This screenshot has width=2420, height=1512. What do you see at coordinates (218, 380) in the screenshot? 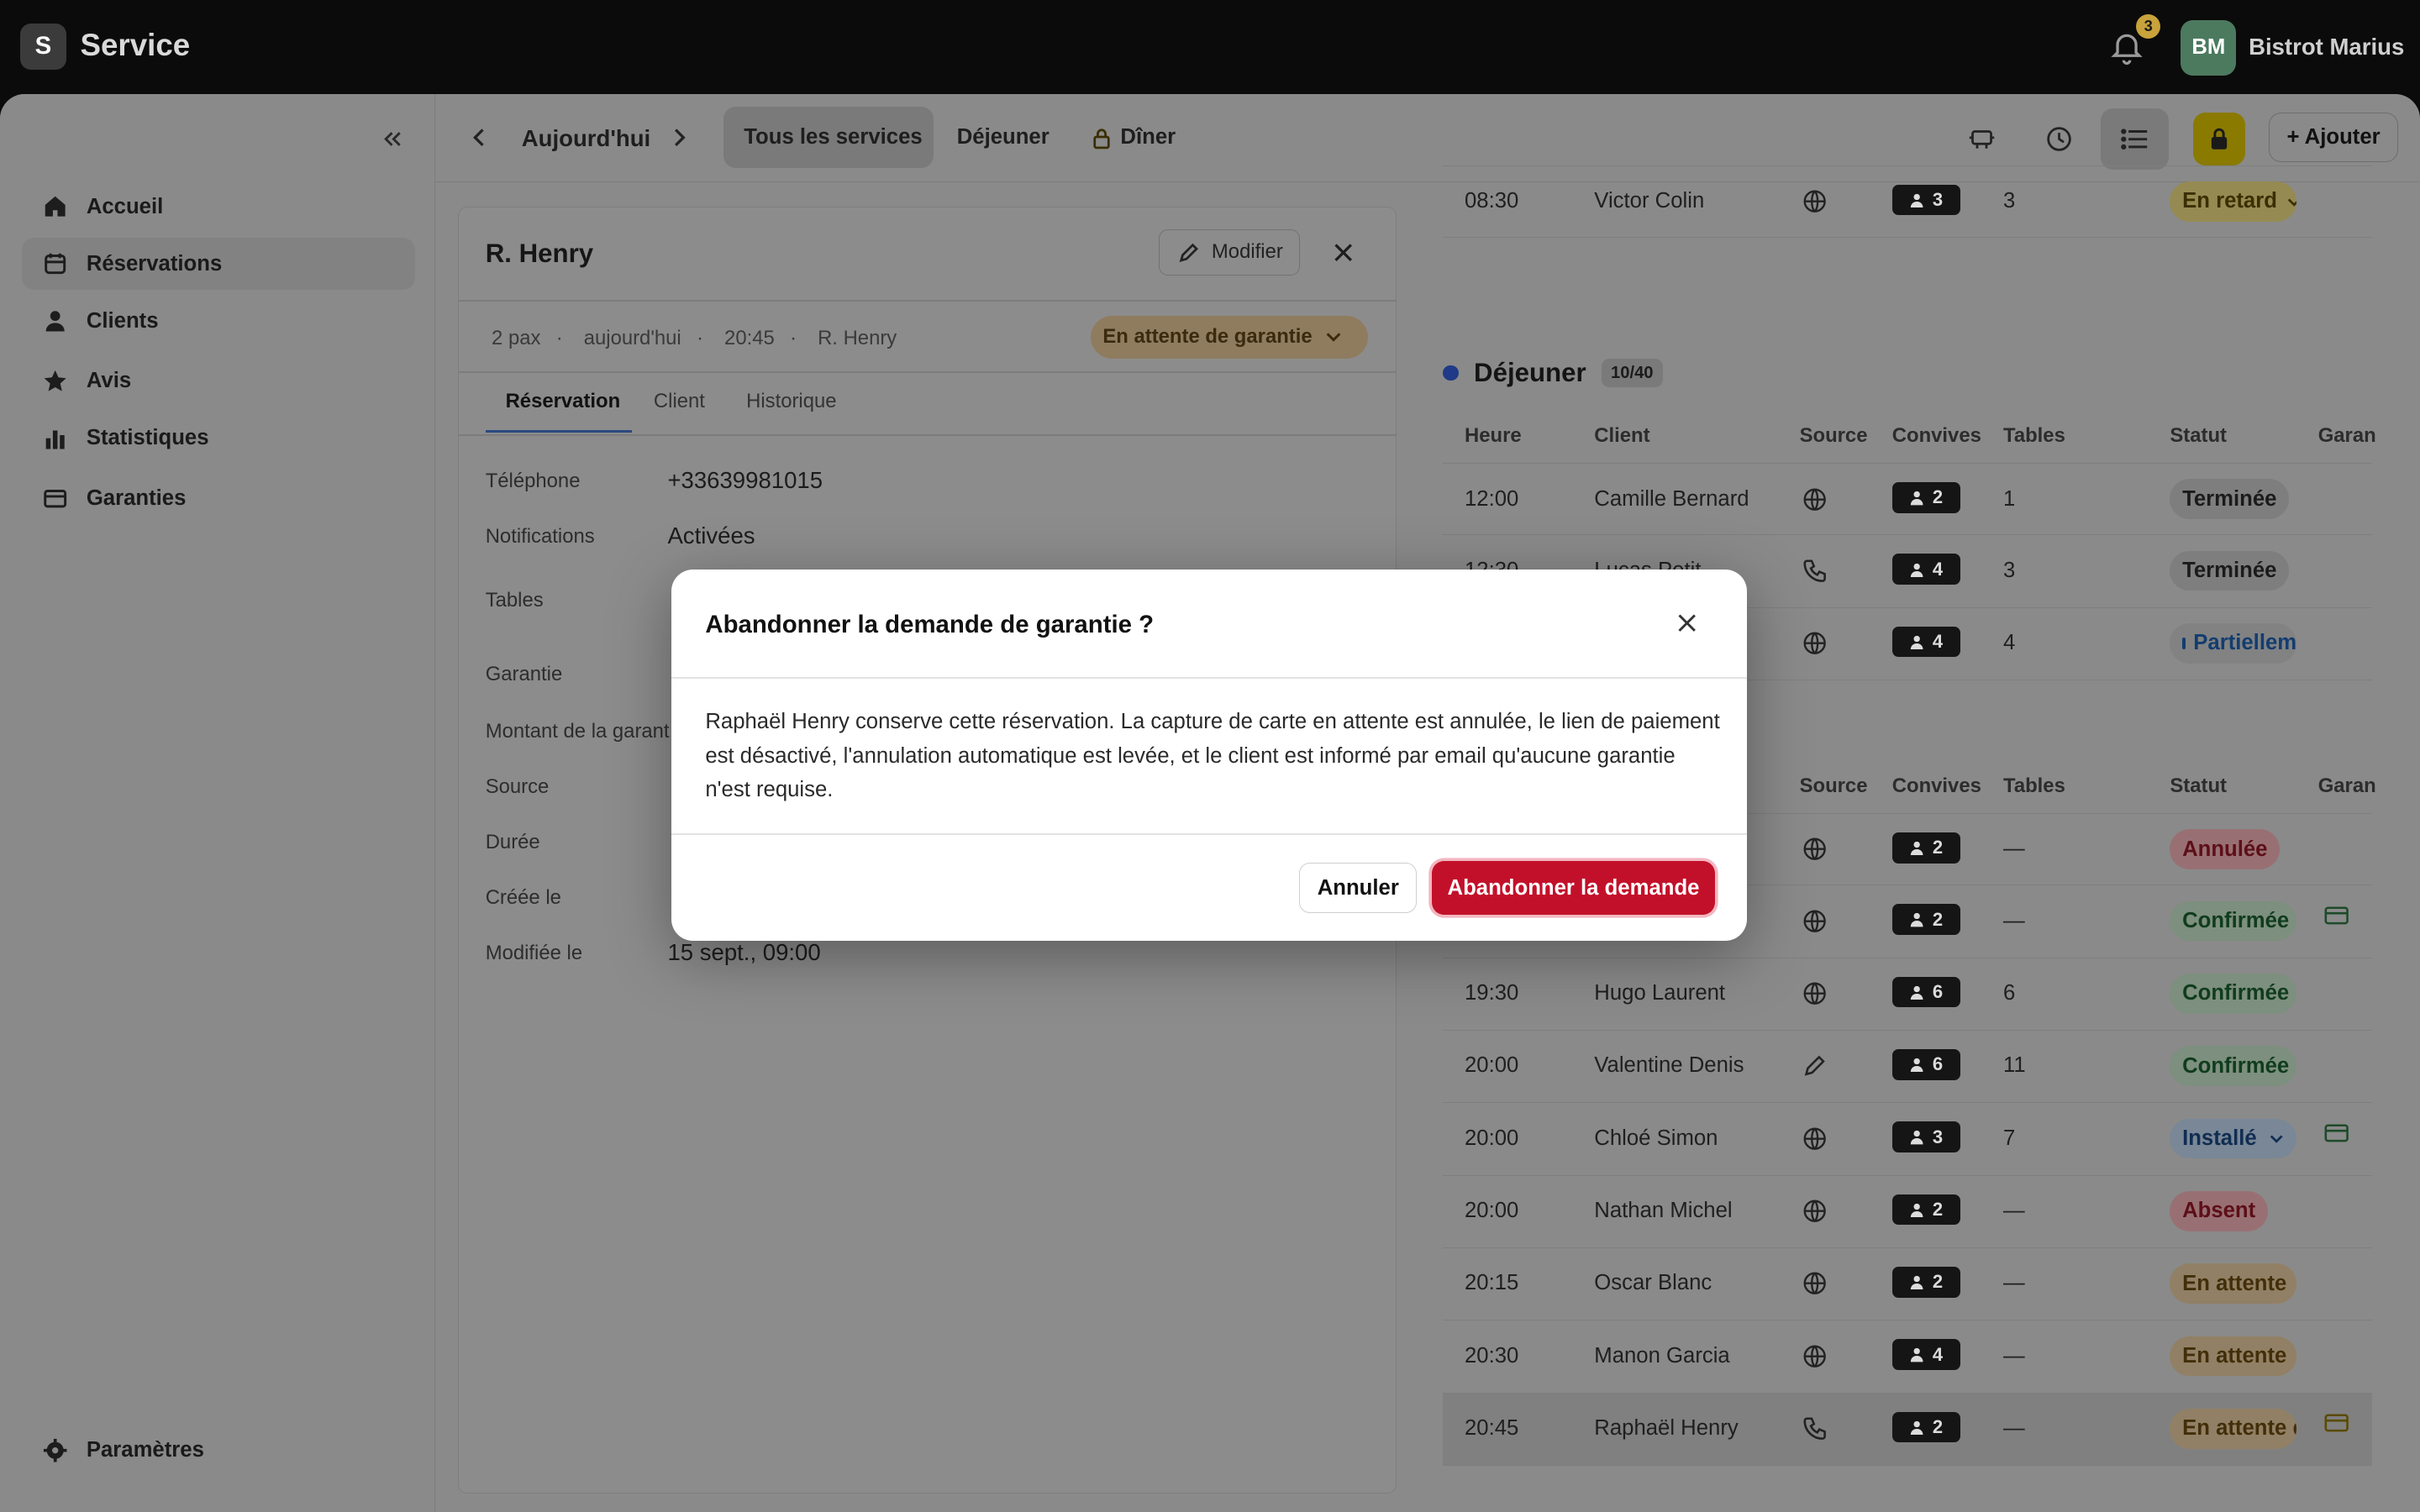
I see `sidebar-item-avis: Avis` at bounding box center [218, 380].